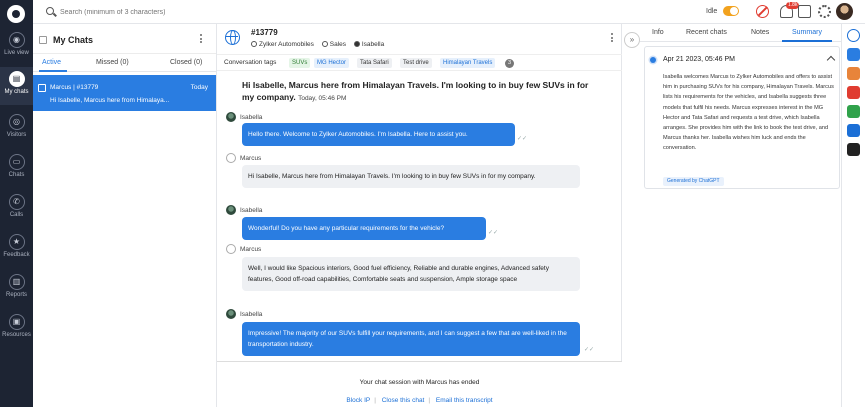 This screenshot has height=407, width=865. I want to click on nav-feedback: ★ Feedback, so click(16, 249).